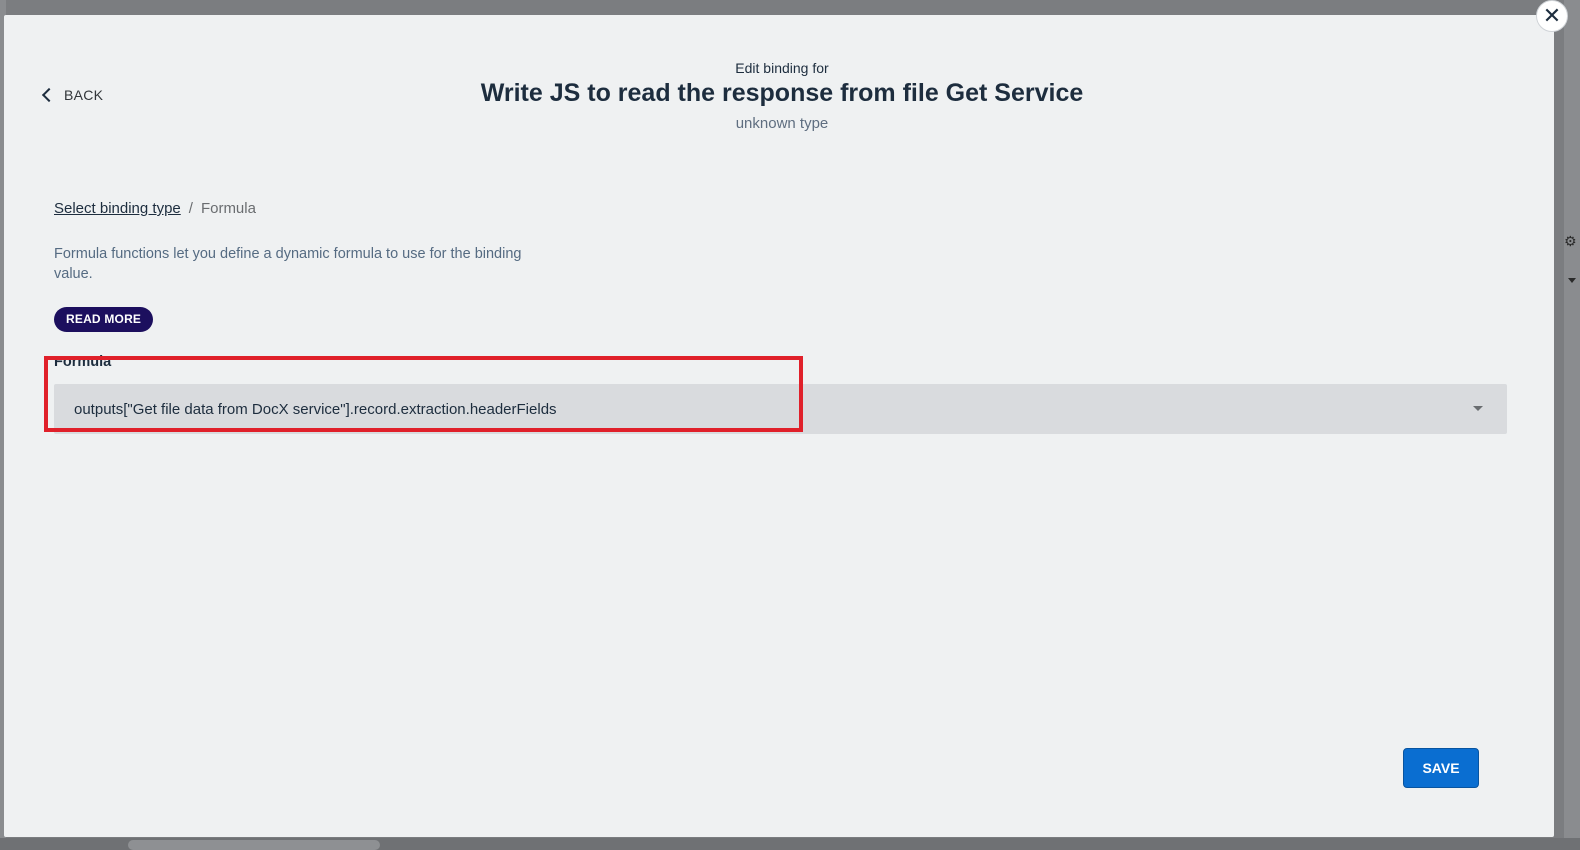  What do you see at coordinates (790, 844) in the screenshot?
I see `background-bottom-bar` at bounding box center [790, 844].